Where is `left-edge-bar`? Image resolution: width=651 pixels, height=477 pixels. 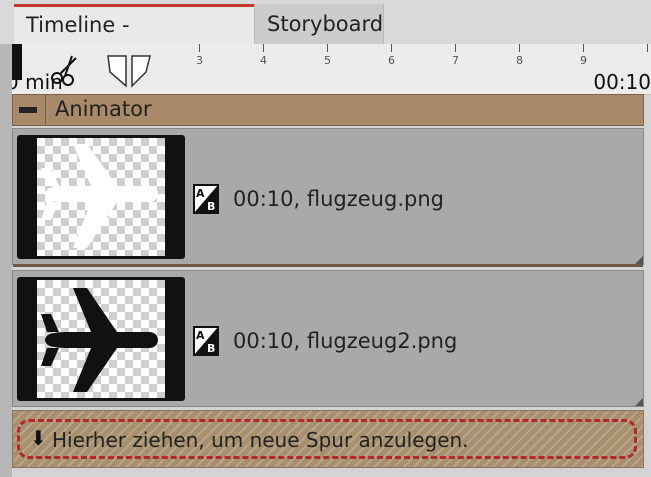
left-edge-bar is located at coordinates (6, 260).